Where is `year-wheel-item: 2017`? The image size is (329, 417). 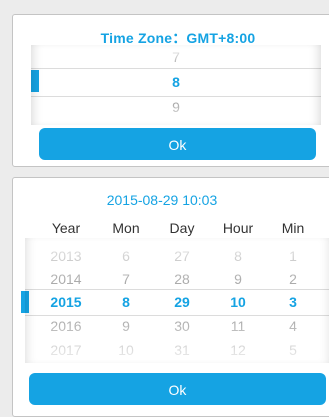
year-wheel-item: 2017 is located at coordinates (66, 350).